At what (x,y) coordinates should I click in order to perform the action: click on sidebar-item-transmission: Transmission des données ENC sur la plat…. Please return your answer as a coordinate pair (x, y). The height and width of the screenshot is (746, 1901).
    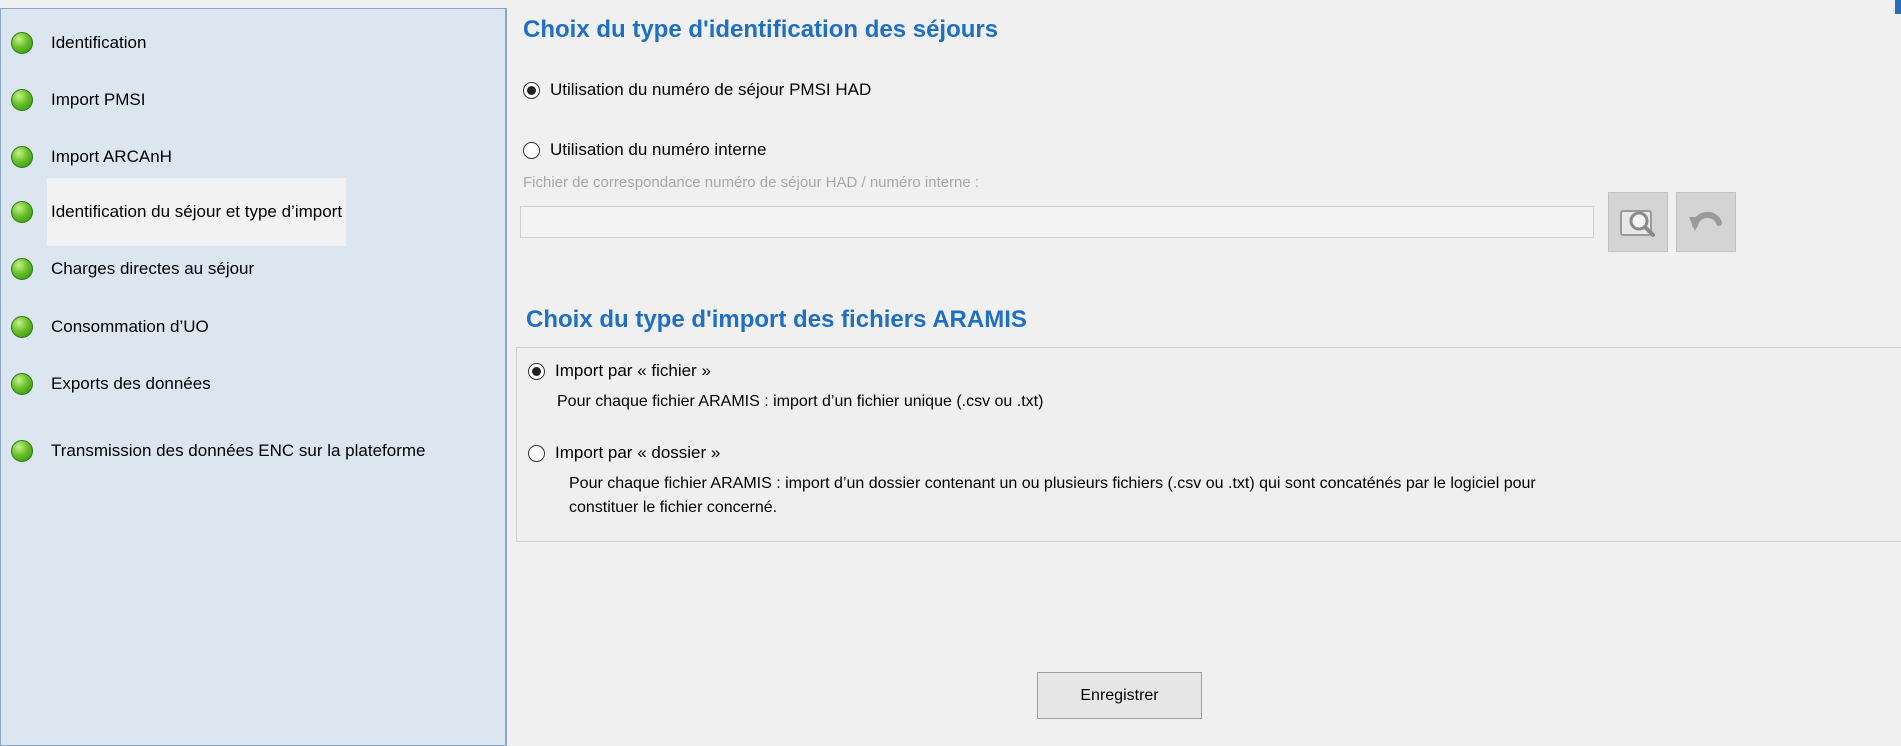
    Looking at the image, I should click on (256, 451).